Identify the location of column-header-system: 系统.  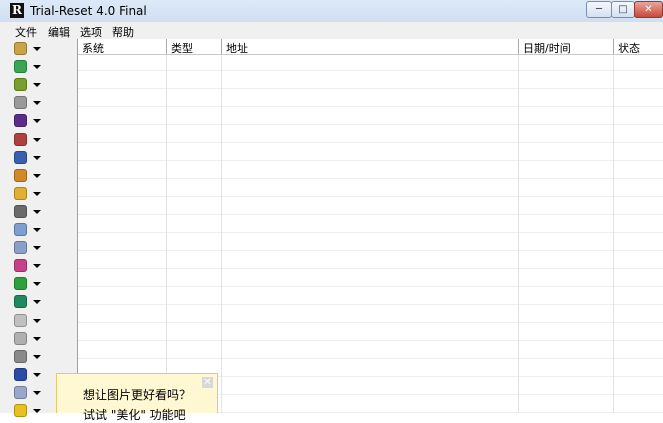
(122, 47).